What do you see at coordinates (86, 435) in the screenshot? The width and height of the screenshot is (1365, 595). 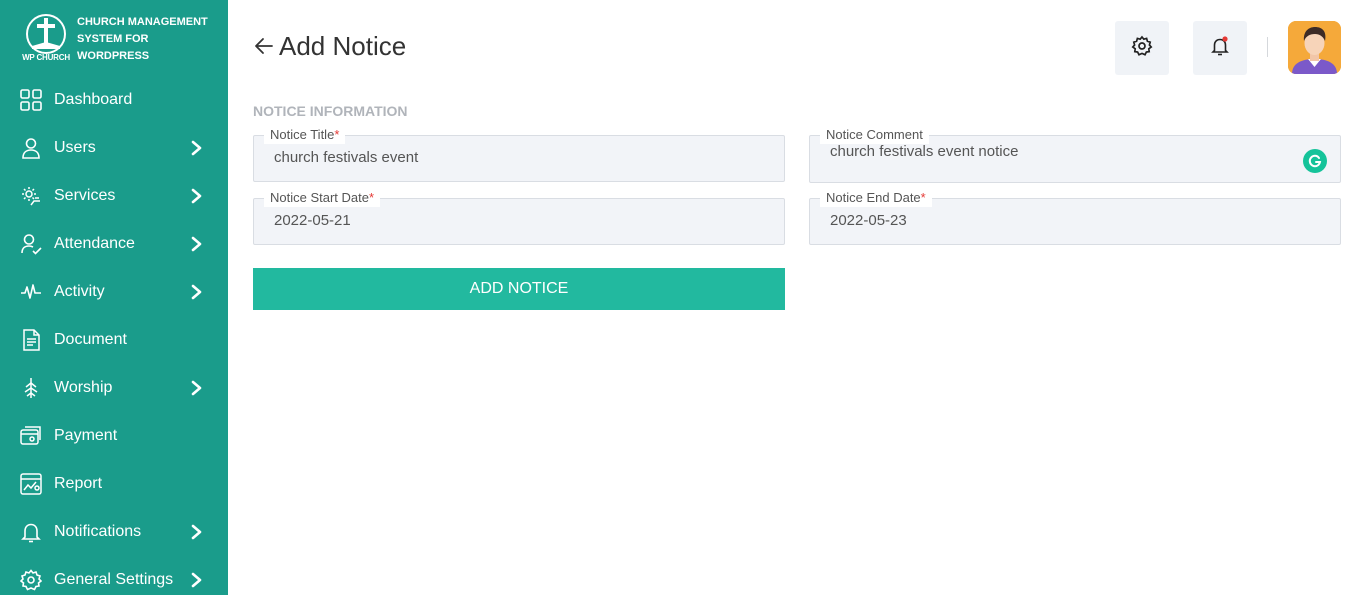 I see `sidebar-item-label: Payment` at bounding box center [86, 435].